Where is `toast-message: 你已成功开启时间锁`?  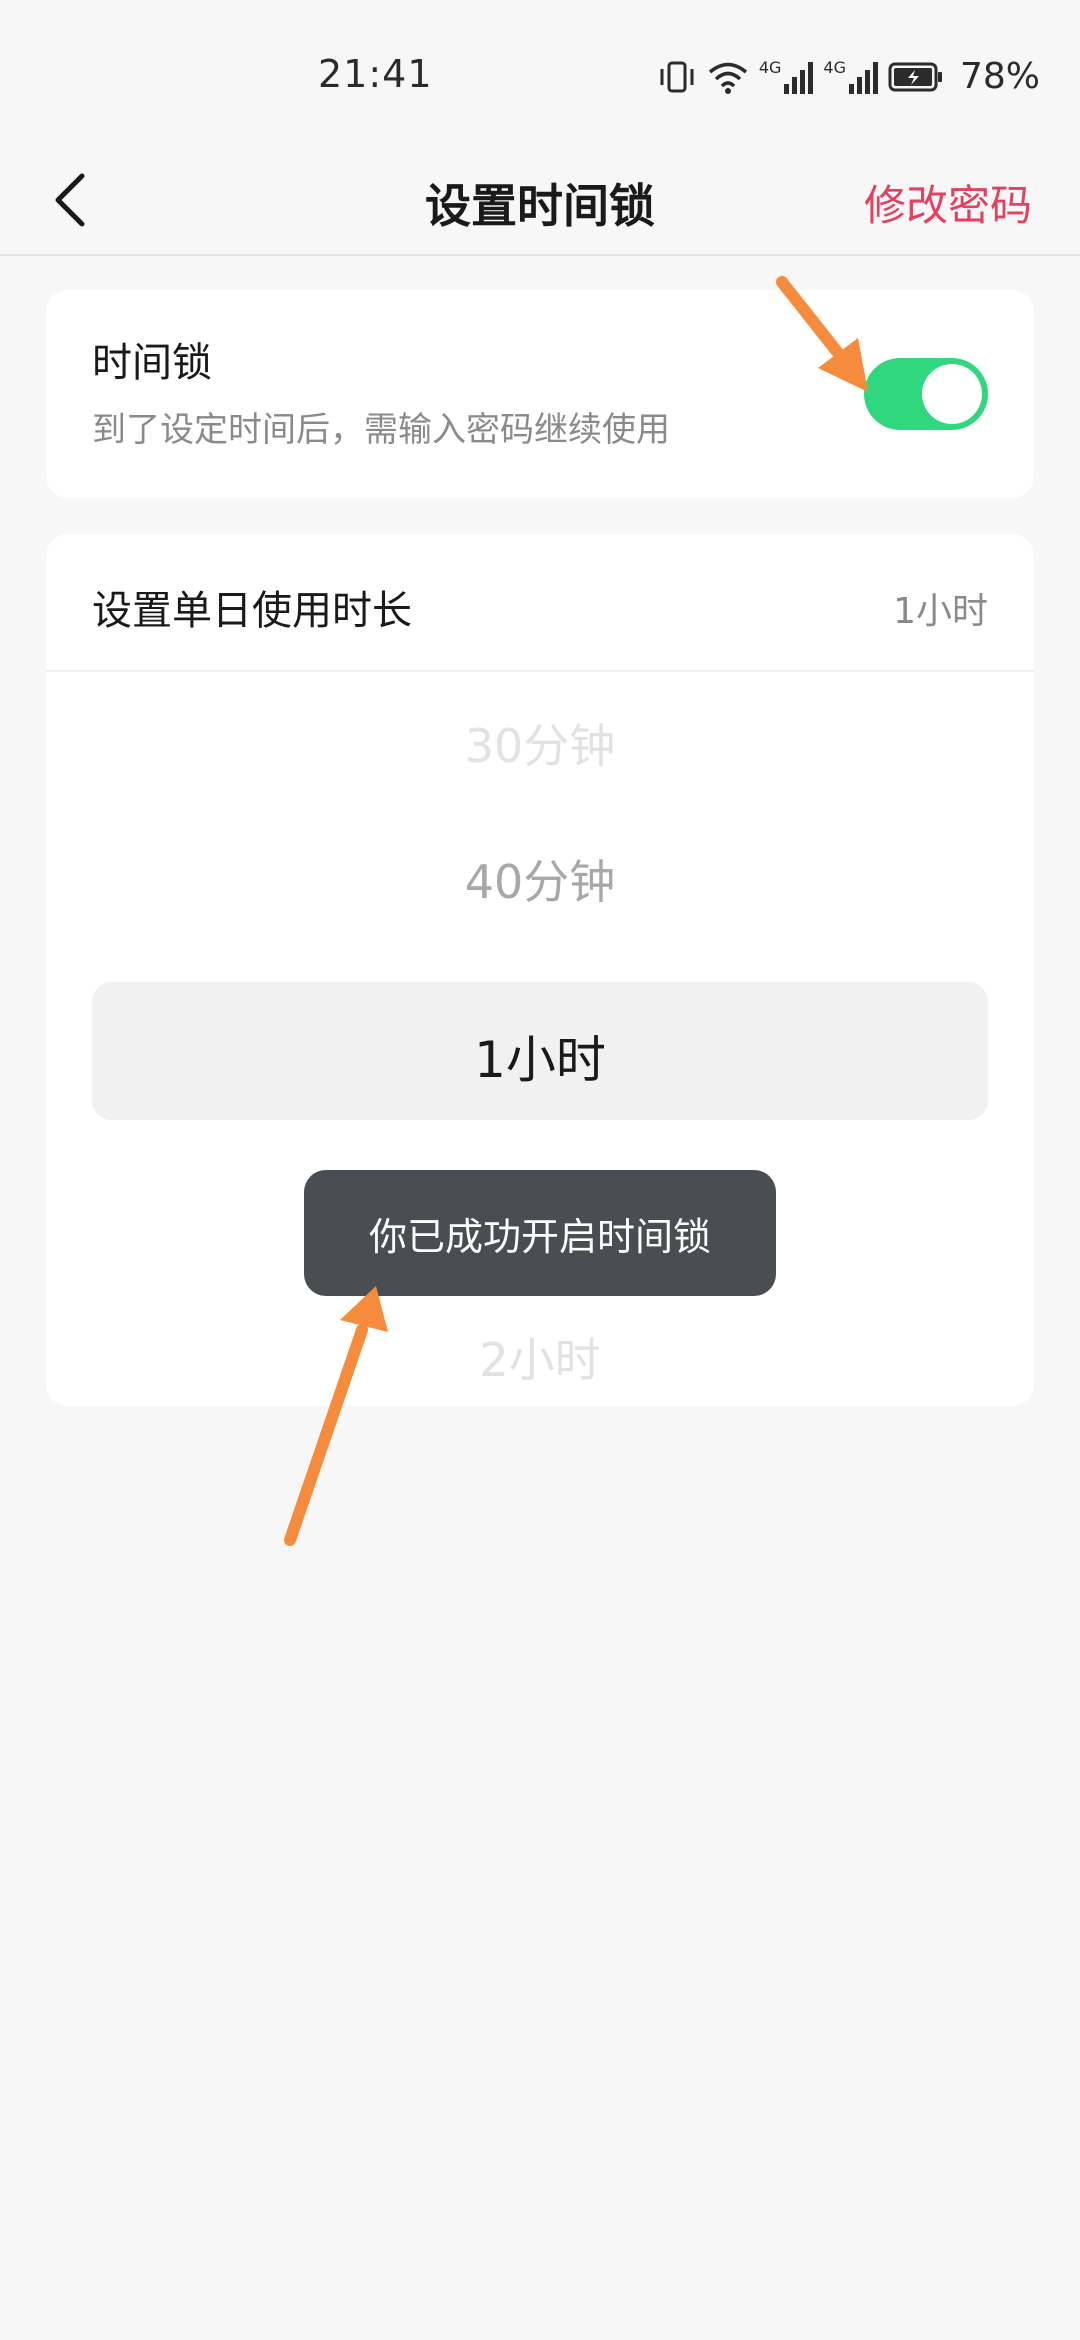
toast-message: 你已成功开启时间锁 is located at coordinates (540, 1233).